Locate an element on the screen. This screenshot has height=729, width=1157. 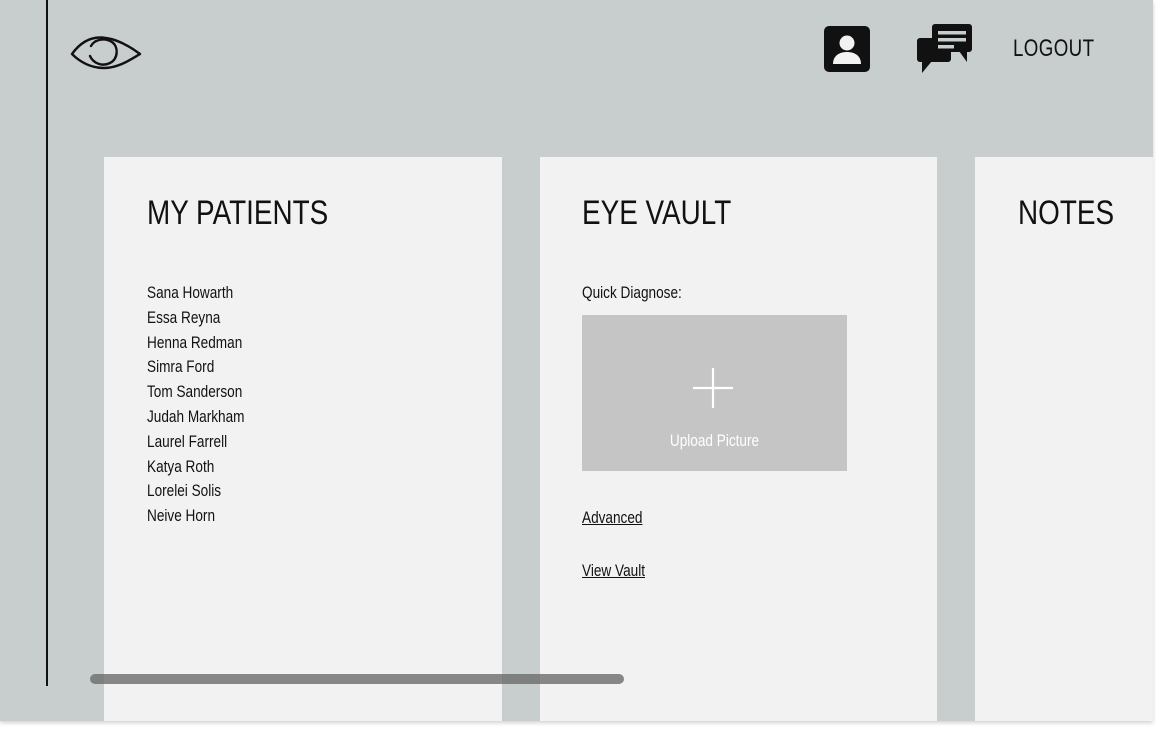
upload-picture-label: Upload Picture is located at coordinates (714, 440).